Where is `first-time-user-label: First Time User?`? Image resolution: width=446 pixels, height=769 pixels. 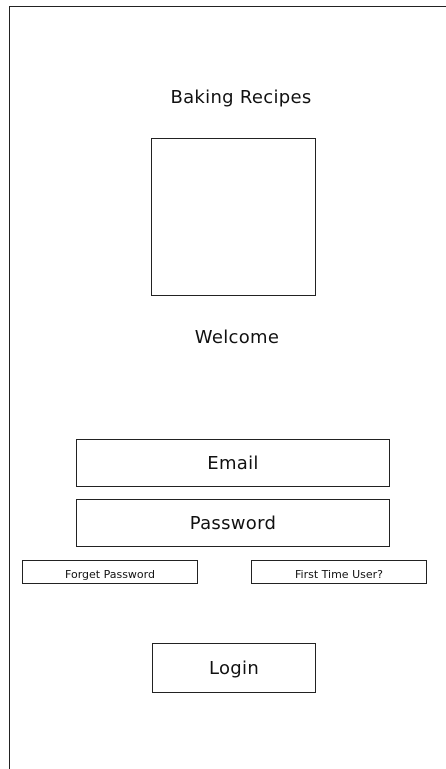
first-time-user-label: First Time User? is located at coordinates (339, 574).